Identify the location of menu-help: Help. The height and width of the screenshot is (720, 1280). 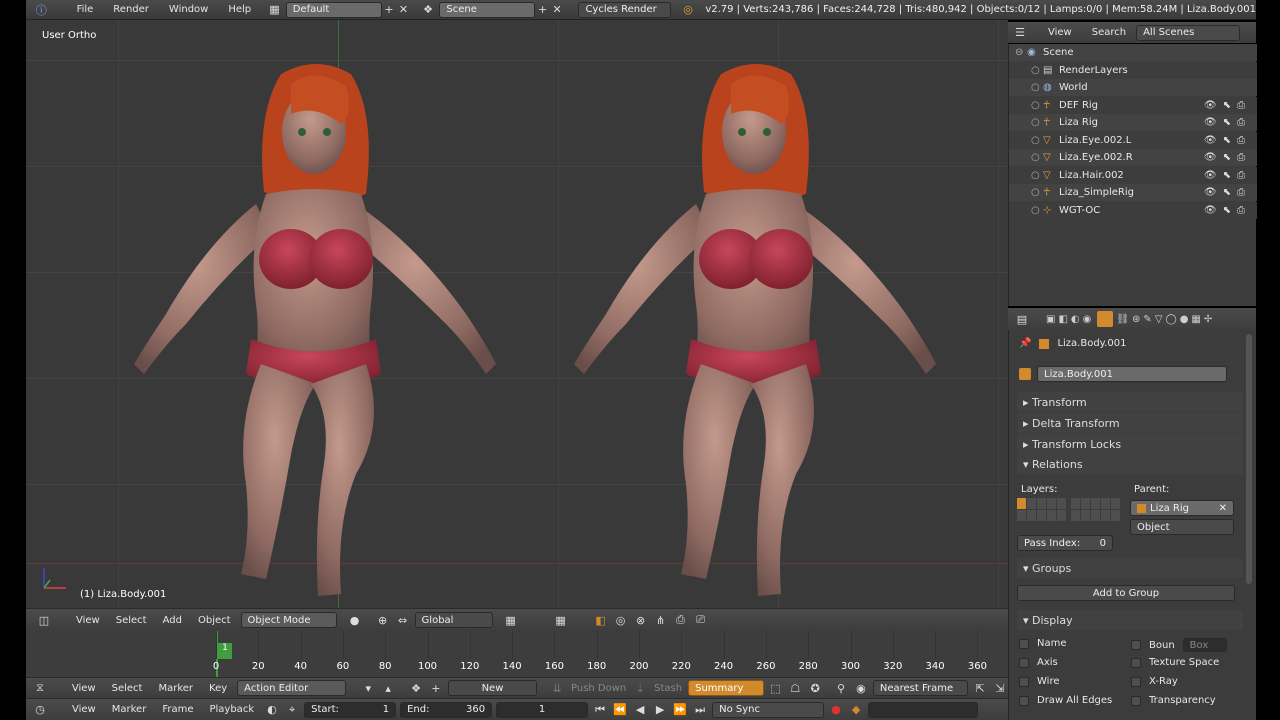
(239, 9).